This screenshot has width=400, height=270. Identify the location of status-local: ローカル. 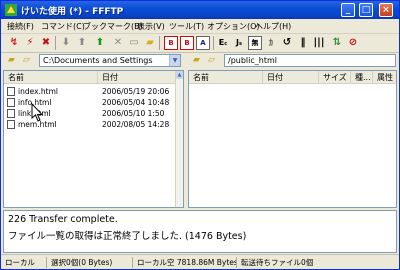
(25, 262).